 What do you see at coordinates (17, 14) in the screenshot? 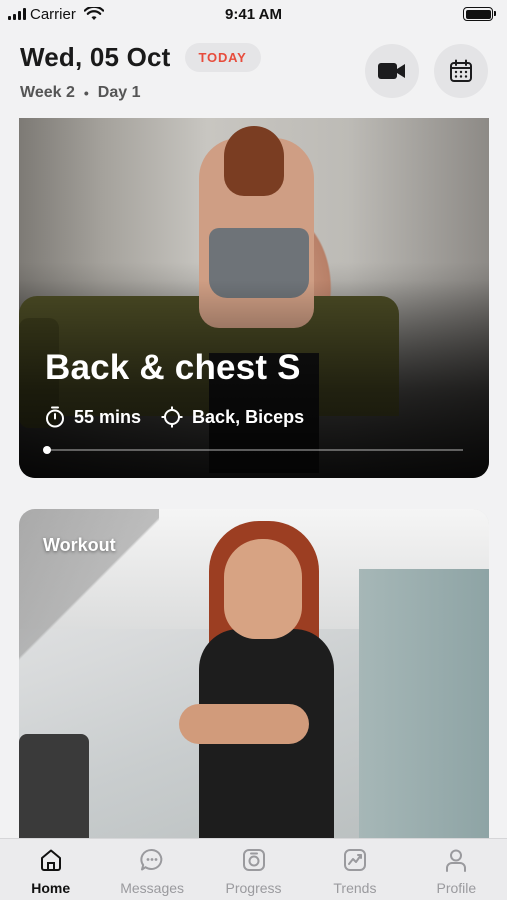
I see `signal-icon` at bounding box center [17, 14].